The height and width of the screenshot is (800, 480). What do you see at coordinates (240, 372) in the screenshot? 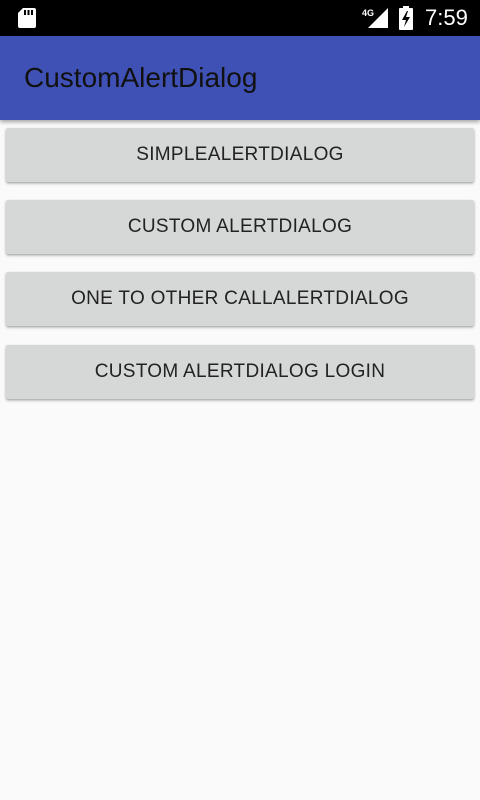
I see `custom-alert-dialog-login-button: CUSTOM ALERTDIALOG LOGIN` at bounding box center [240, 372].